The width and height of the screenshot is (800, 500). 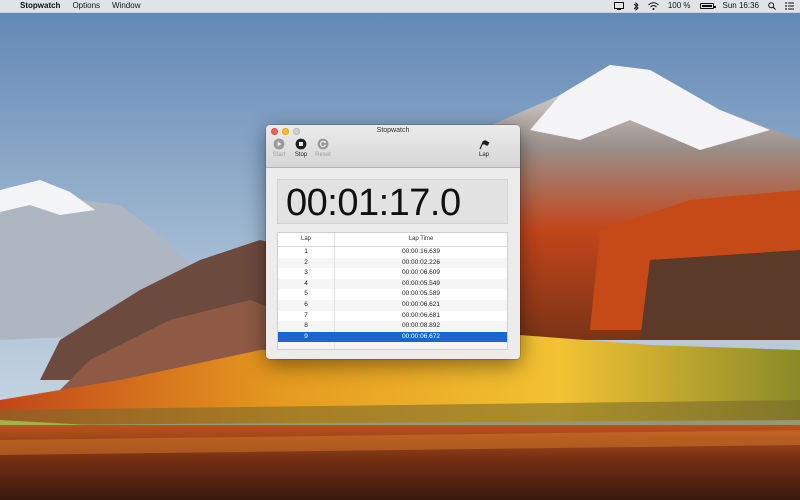 What do you see at coordinates (306, 263) in the screenshot?
I see `lap-number-cell: 2` at bounding box center [306, 263].